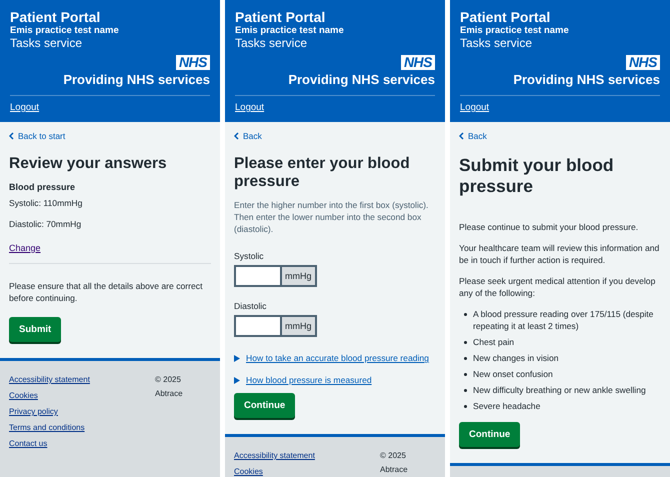  Describe the element at coordinates (516, 358) in the screenshot. I see `list-item: New changes in vision` at that location.